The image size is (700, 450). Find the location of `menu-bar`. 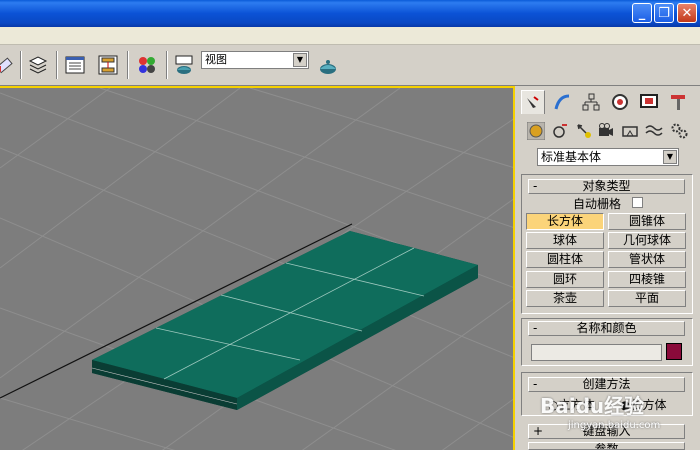

menu-bar is located at coordinates (350, 36).